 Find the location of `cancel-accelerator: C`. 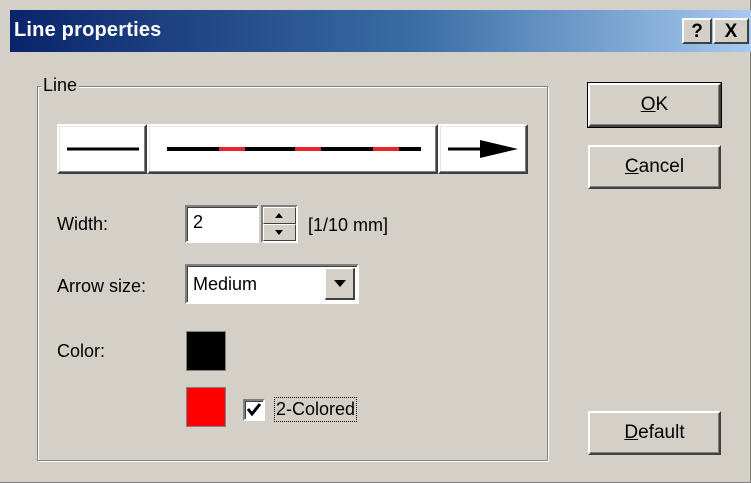

cancel-accelerator: C is located at coordinates (631, 166).